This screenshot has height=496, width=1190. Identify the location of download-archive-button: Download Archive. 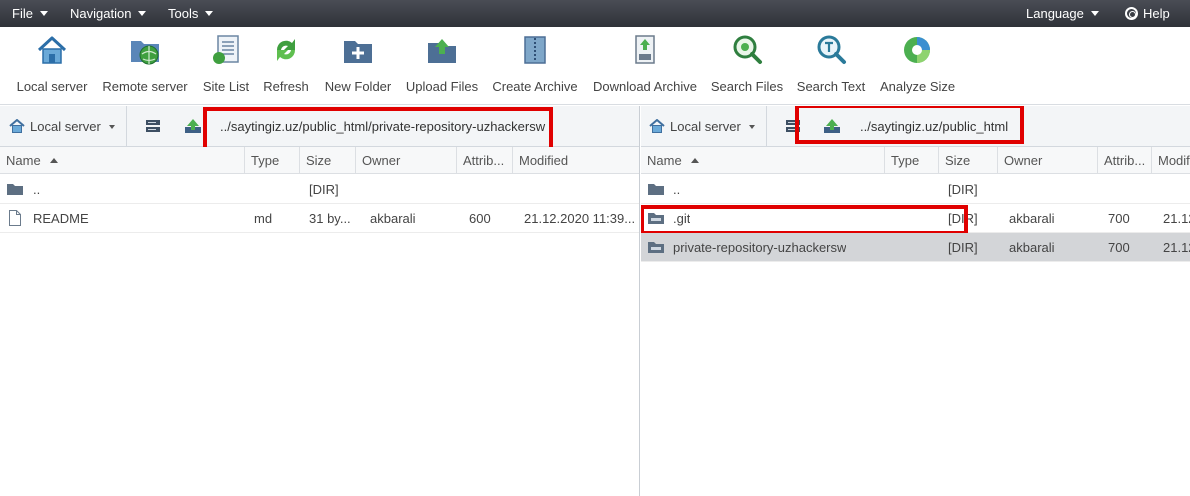
(645, 67).